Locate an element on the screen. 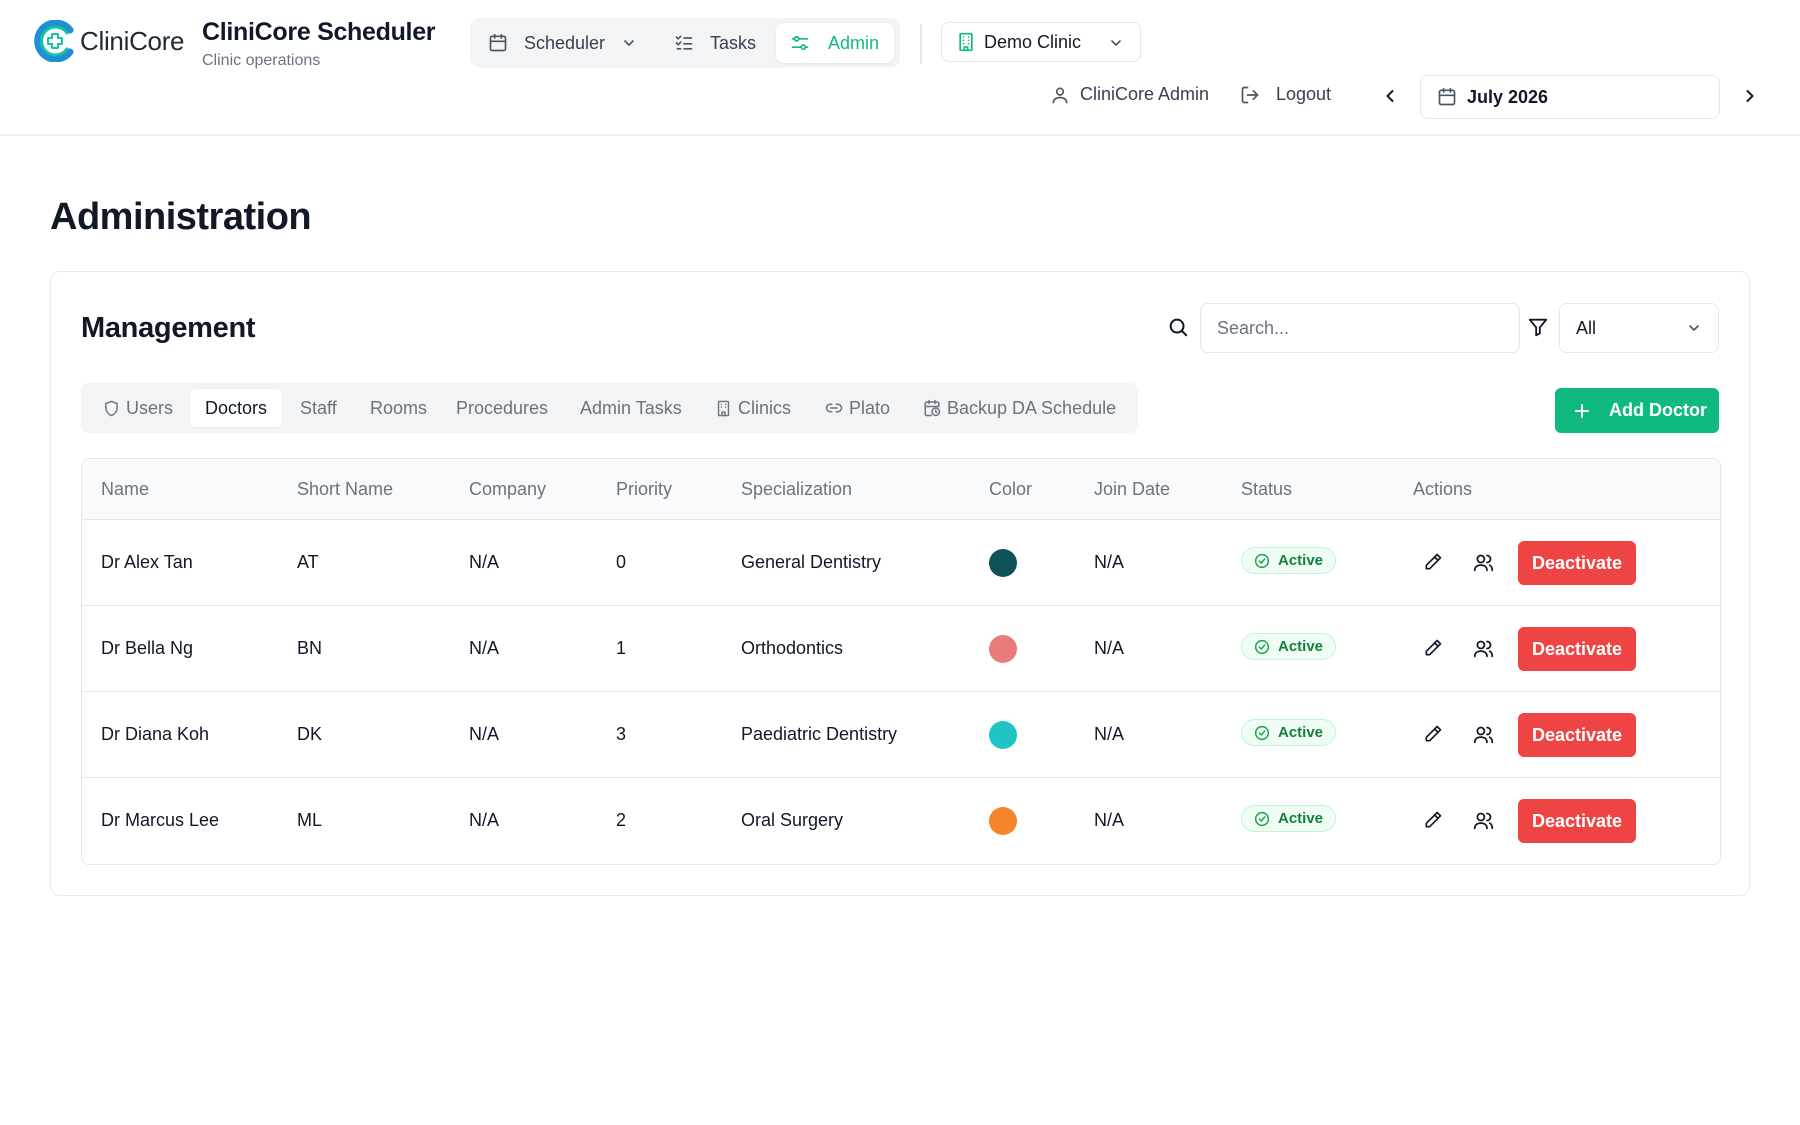 This screenshot has width=1800, height=1125. tab-admin-tasks-label: Admin Tasks is located at coordinates (631, 407).